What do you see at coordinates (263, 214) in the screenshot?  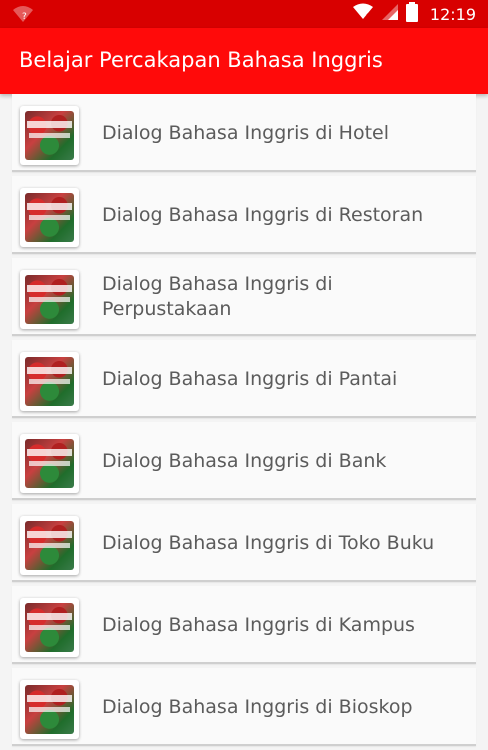 I see `list-item-label: Dialog Bahasa Inggris di Restoran` at bounding box center [263, 214].